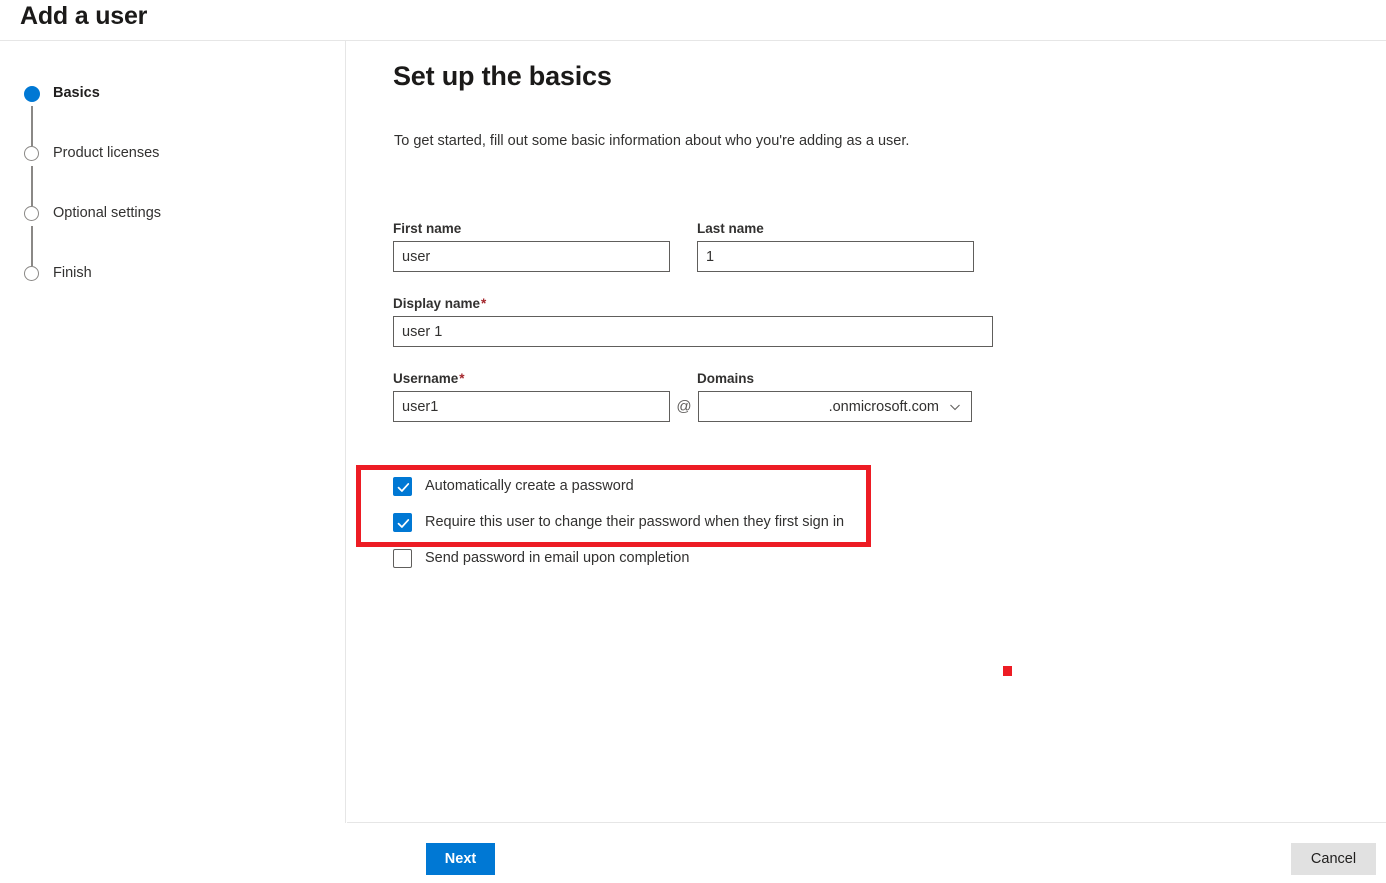  Describe the element at coordinates (1007, 671) in the screenshot. I see `annotation-marker-square` at that location.